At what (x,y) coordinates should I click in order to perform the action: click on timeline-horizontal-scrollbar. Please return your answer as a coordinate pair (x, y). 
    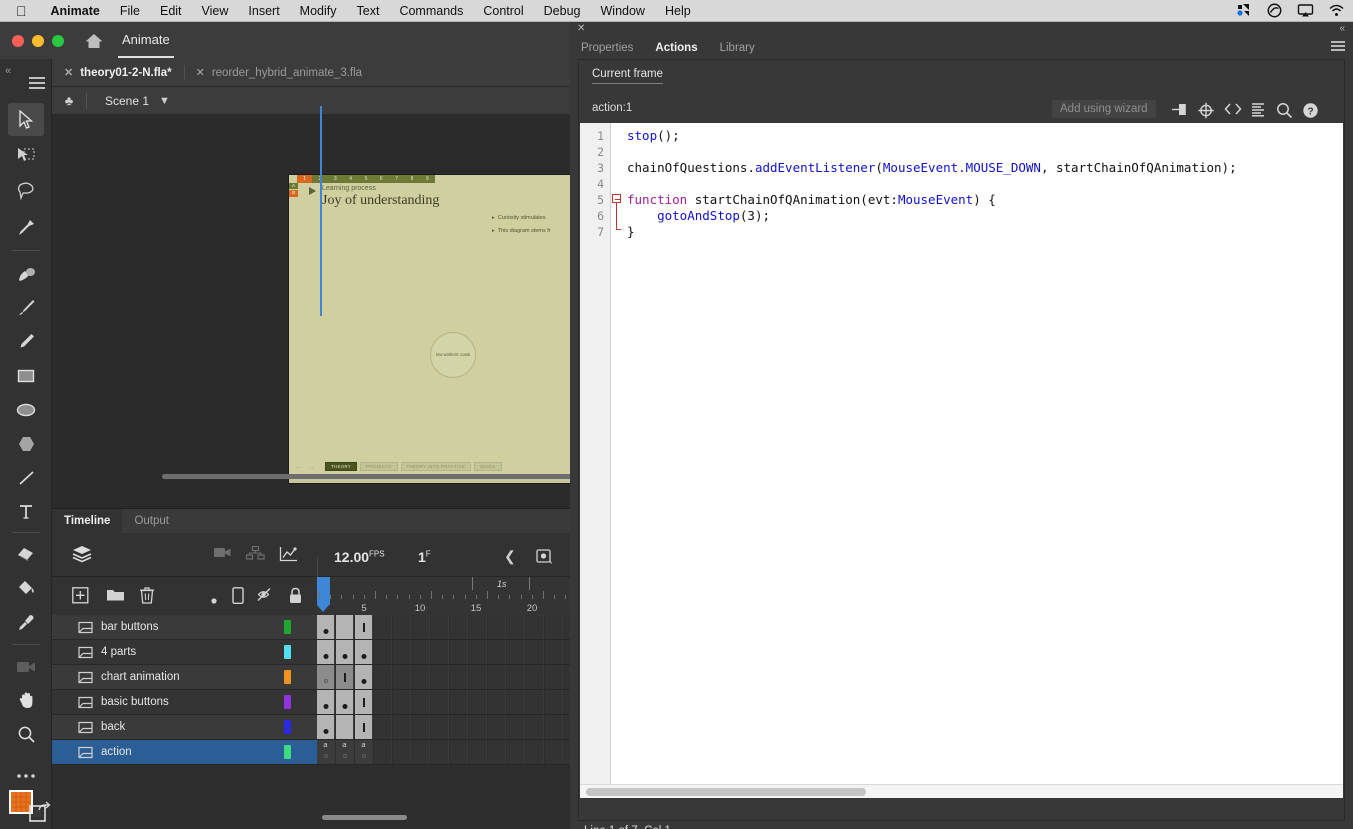
    Looking at the image, I should click on (443, 817).